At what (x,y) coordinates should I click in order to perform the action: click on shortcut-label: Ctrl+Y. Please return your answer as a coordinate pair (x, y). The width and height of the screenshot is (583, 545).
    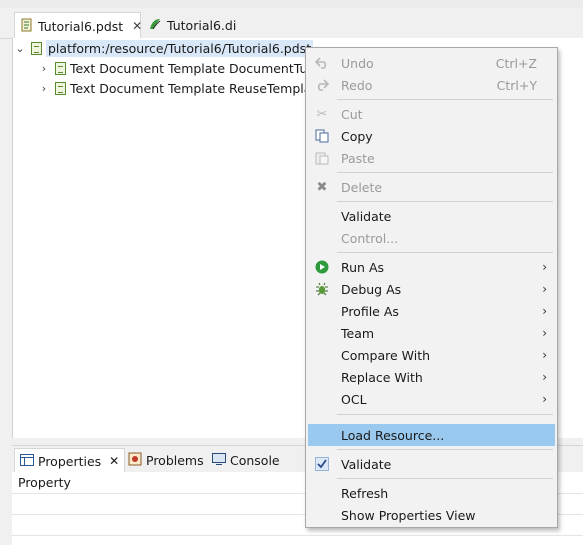
    Looking at the image, I should click on (516, 85).